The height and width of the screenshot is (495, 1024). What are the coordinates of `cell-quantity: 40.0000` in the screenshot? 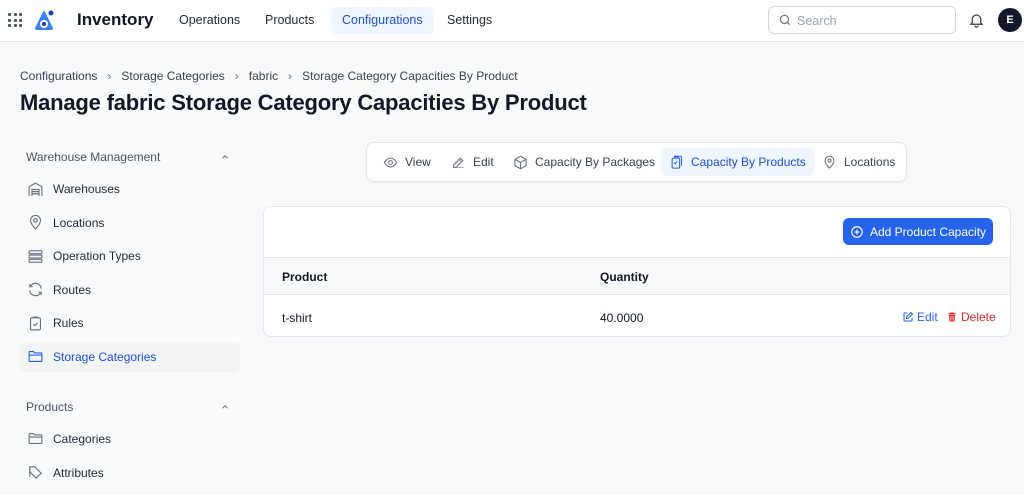 It's located at (622, 318).